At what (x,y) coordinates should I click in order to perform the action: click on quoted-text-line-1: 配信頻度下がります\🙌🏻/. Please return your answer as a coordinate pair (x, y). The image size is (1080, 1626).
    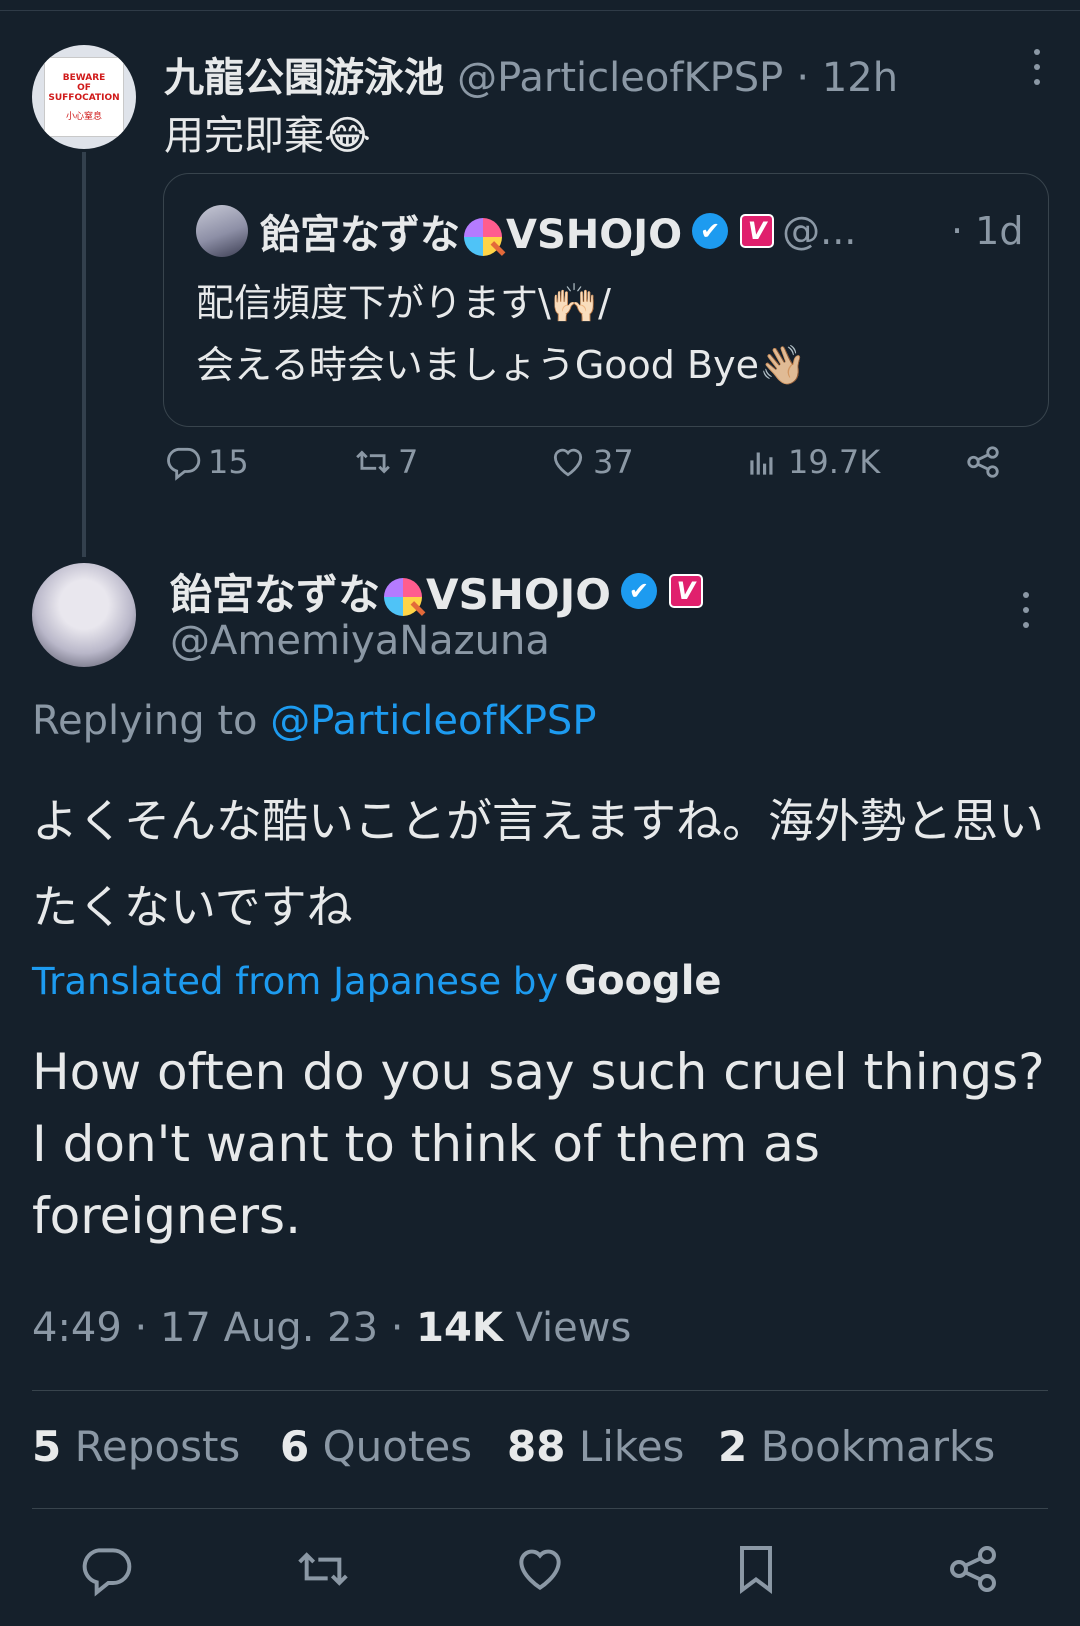
    Looking at the image, I should click on (403, 303).